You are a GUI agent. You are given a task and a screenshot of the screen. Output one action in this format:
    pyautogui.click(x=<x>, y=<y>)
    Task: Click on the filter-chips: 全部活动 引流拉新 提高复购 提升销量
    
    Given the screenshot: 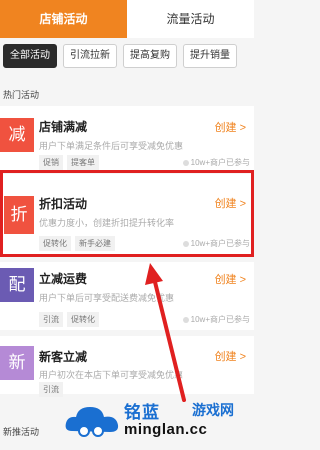 What is the action you would take?
    pyautogui.click(x=127, y=57)
    